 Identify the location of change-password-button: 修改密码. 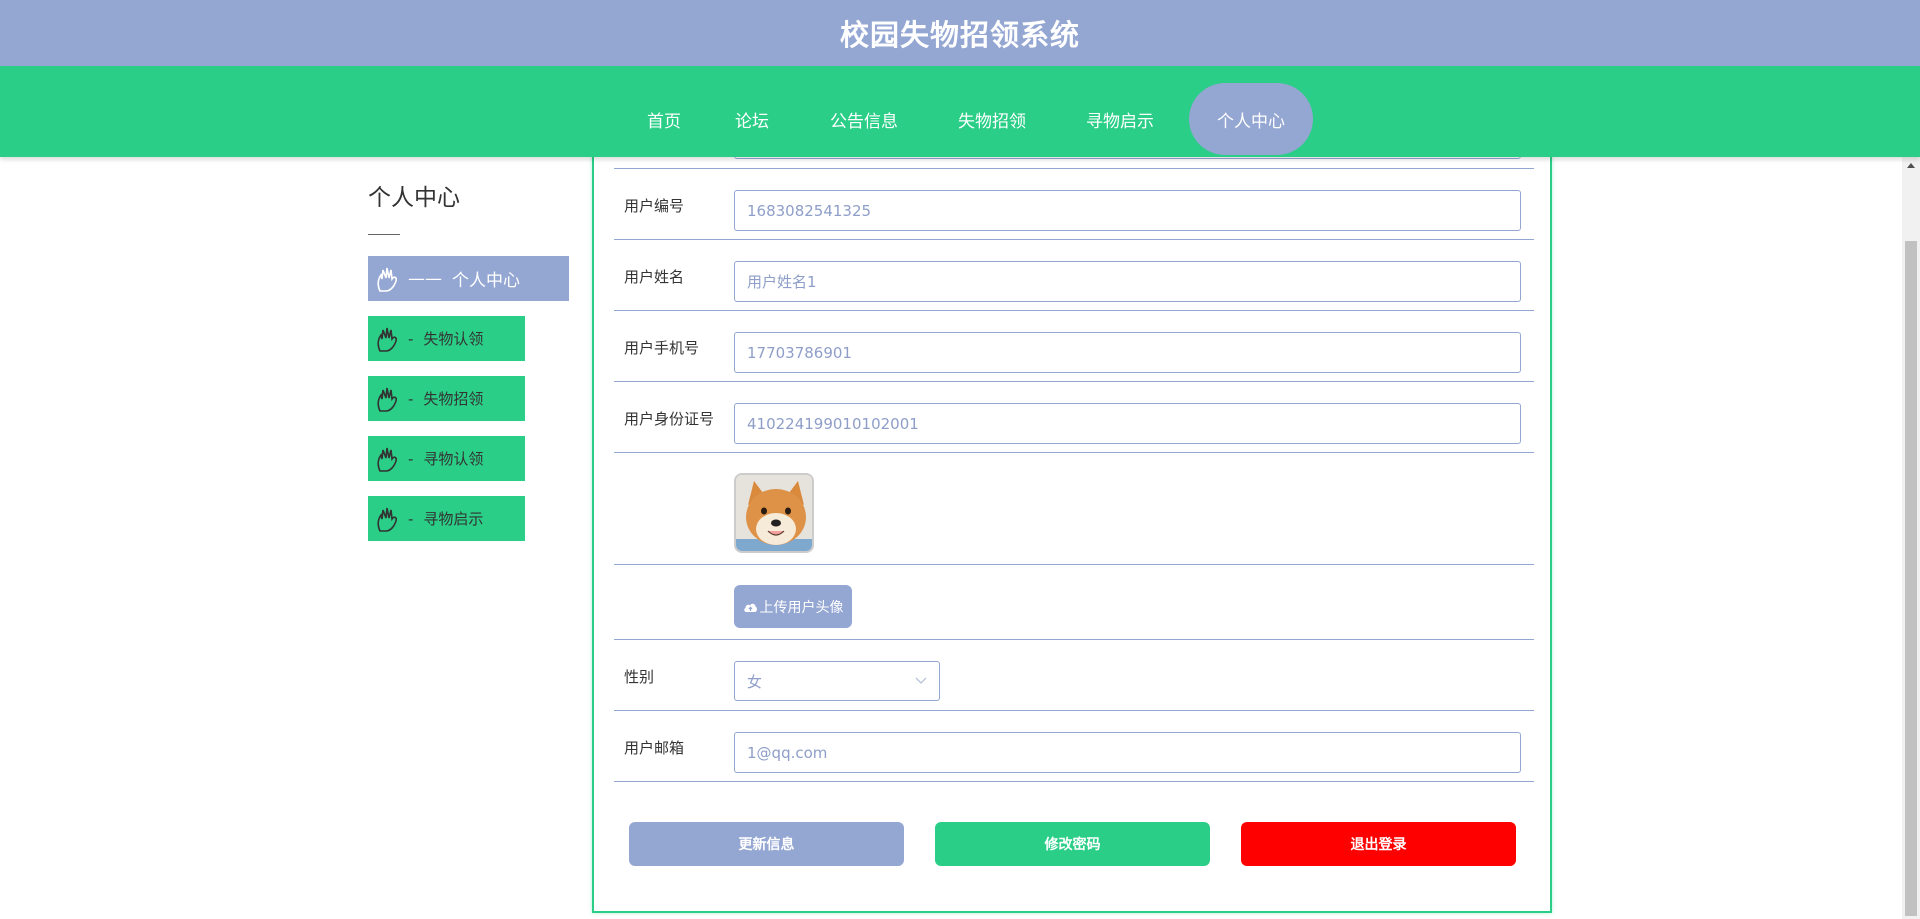
(1072, 844).